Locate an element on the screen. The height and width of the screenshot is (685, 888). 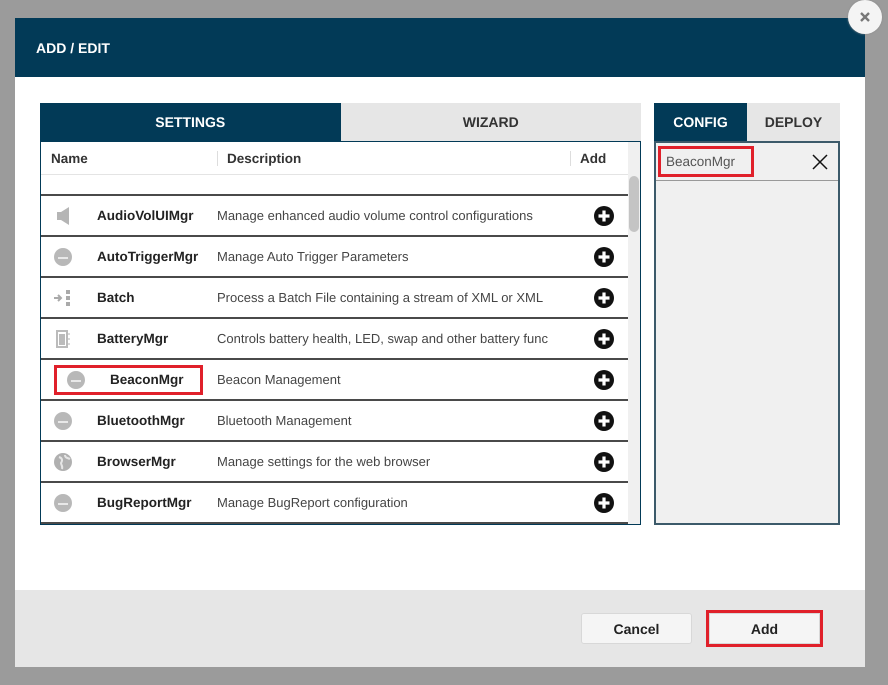
tab: DEPLOY is located at coordinates (793, 122).